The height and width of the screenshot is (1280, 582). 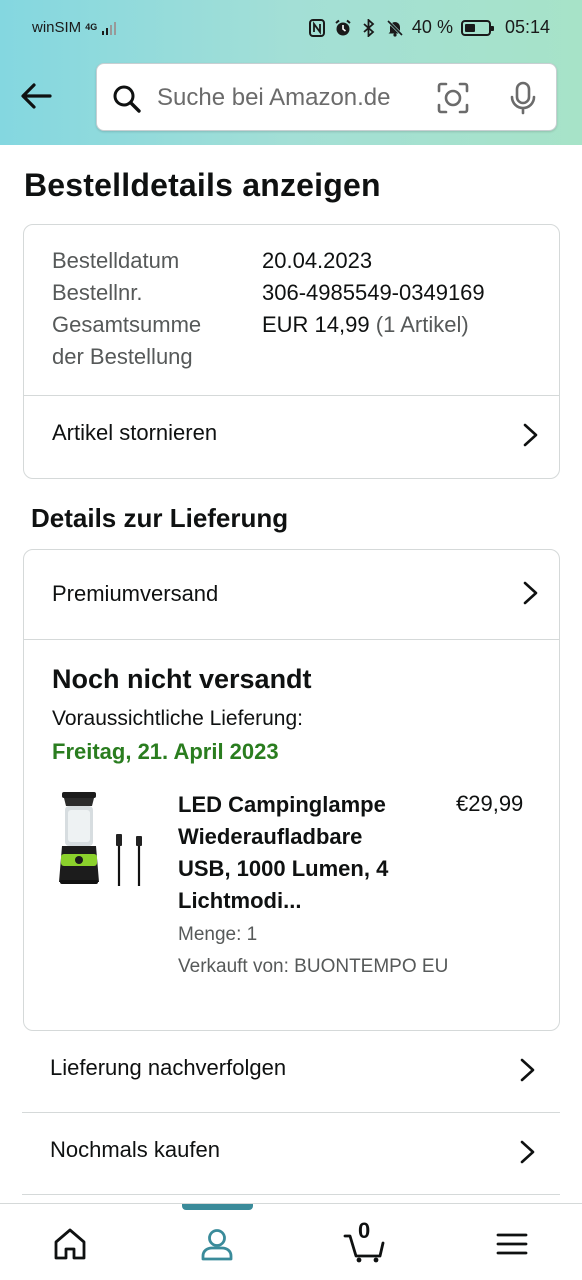 What do you see at coordinates (160, 518) in the screenshot?
I see `delivery-section-title: Details zur Lieferung` at bounding box center [160, 518].